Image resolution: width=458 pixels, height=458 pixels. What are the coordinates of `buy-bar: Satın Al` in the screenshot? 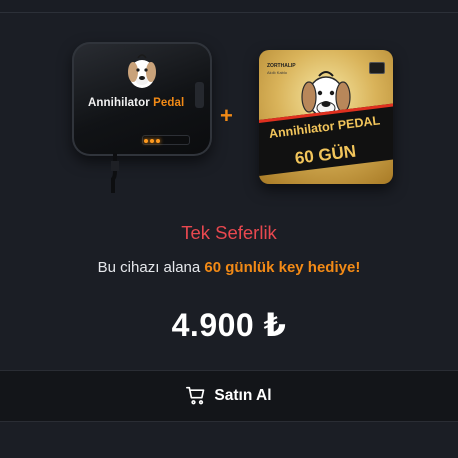 It's located at (229, 396).